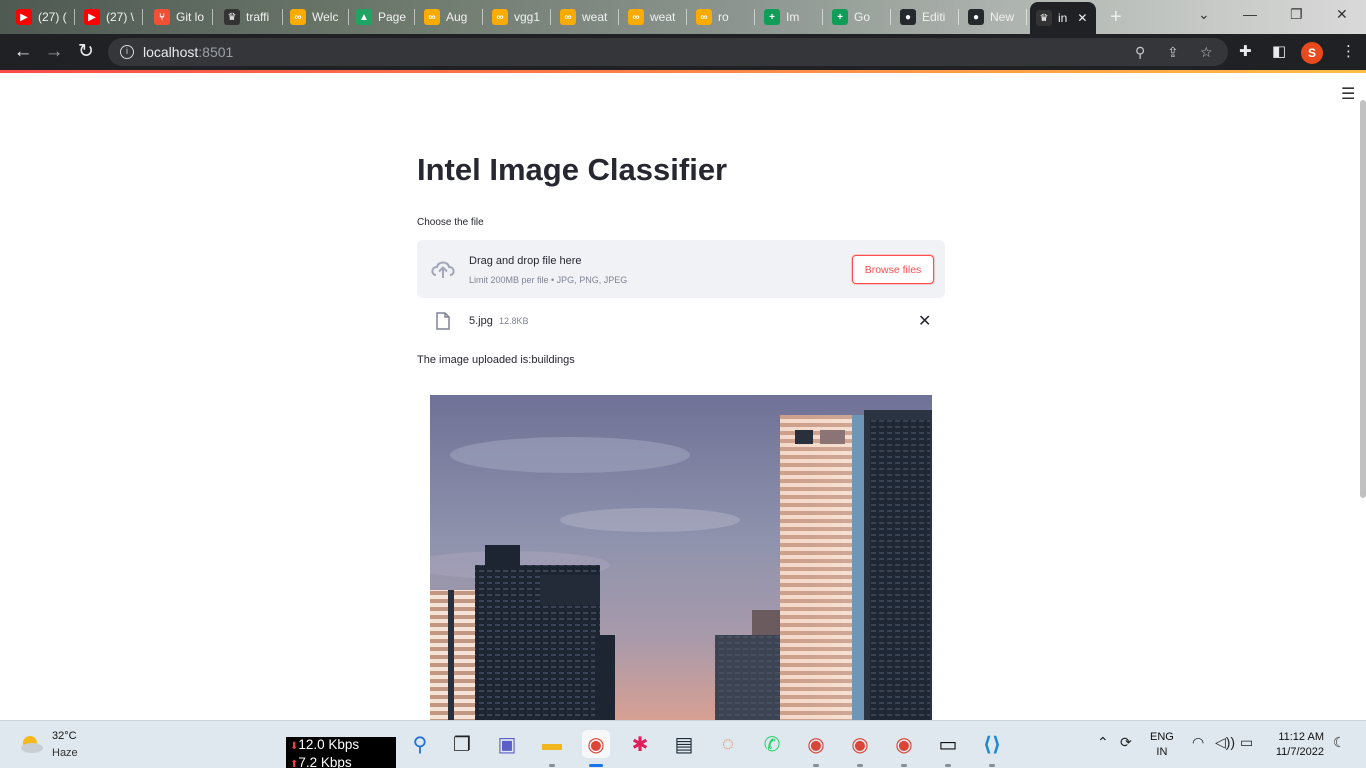  What do you see at coordinates (188, 52) in the screenshot?
I see `address-url: localhost:8501` at bounding box center [188, 52].